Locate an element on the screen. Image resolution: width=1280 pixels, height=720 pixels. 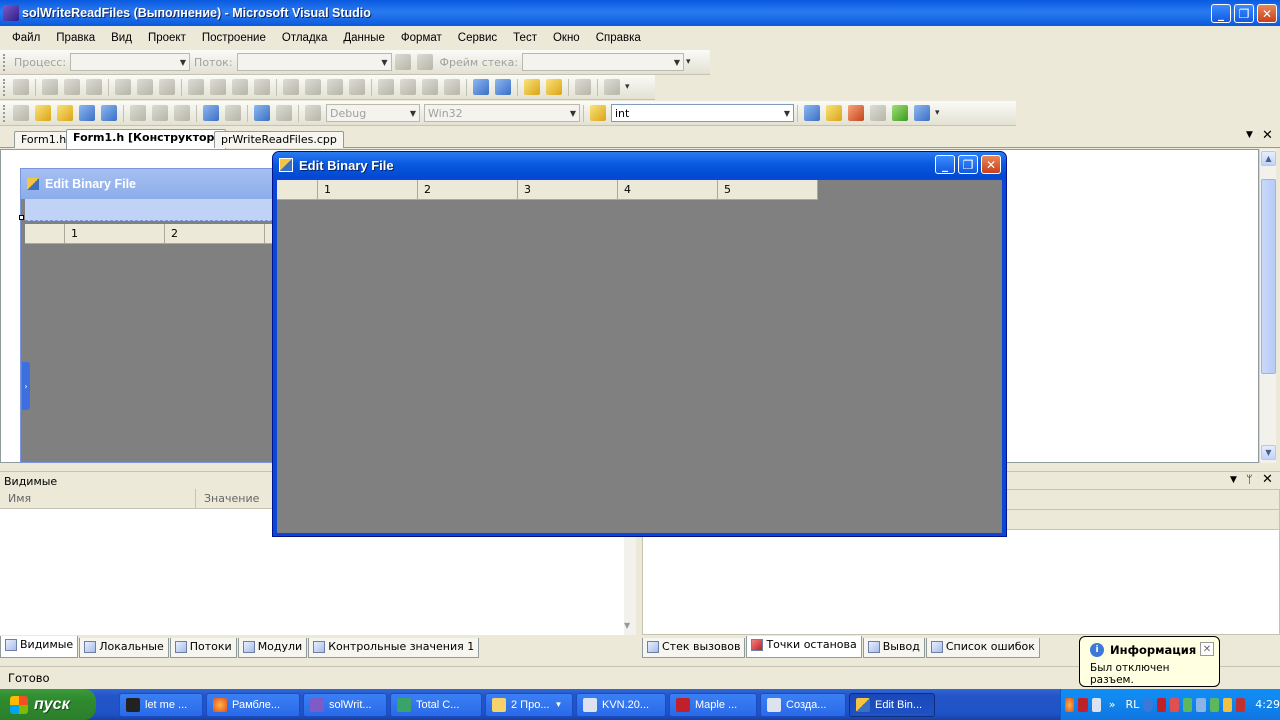
increase-spacing-icon is located at coordinates (313, 87).